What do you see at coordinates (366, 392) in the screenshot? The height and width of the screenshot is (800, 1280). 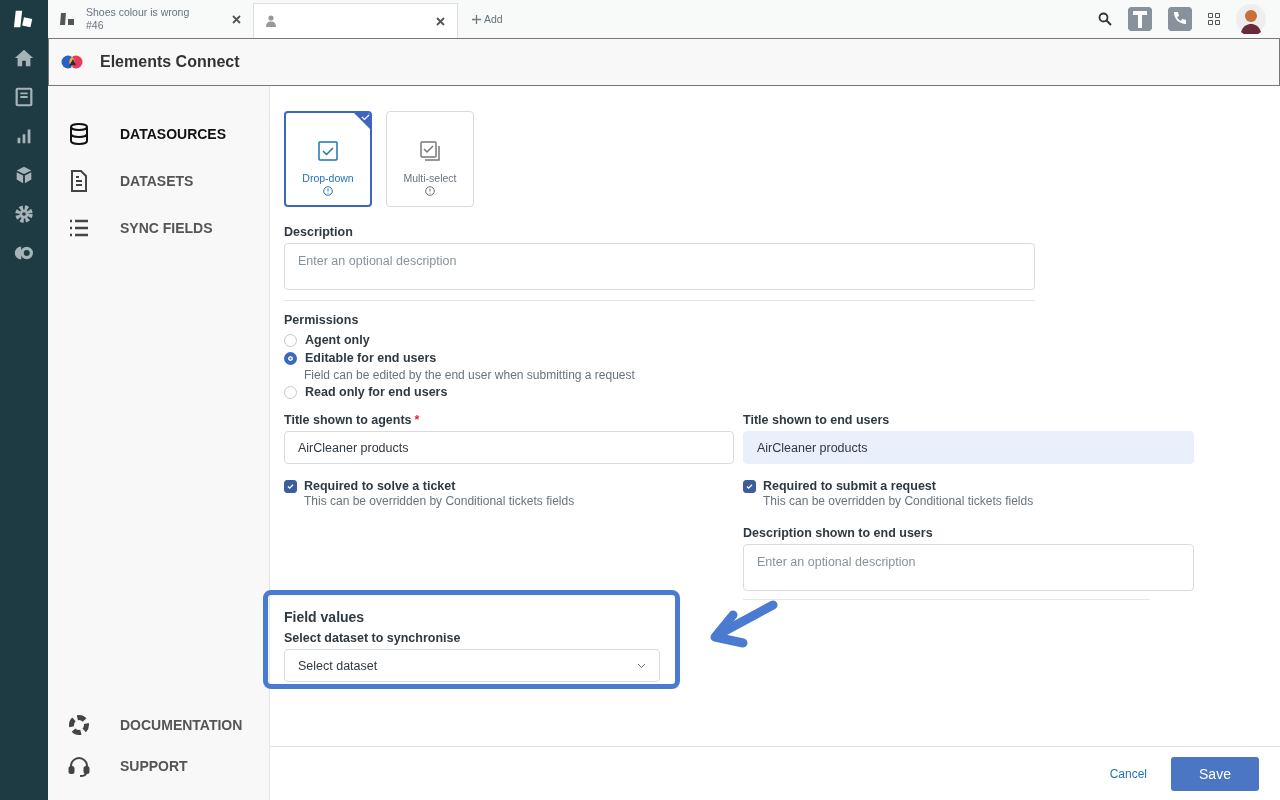 I see `radio-option: Read only for end users` at bounding box center [366, 392].